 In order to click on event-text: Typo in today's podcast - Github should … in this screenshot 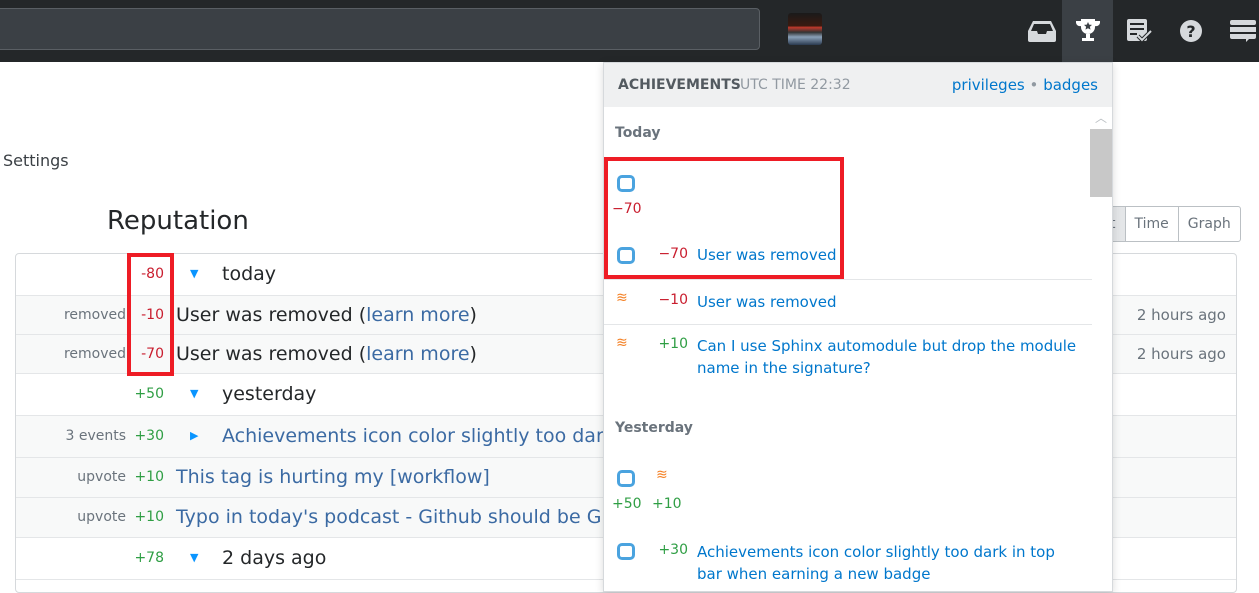, I will do `click(414, 517)`.